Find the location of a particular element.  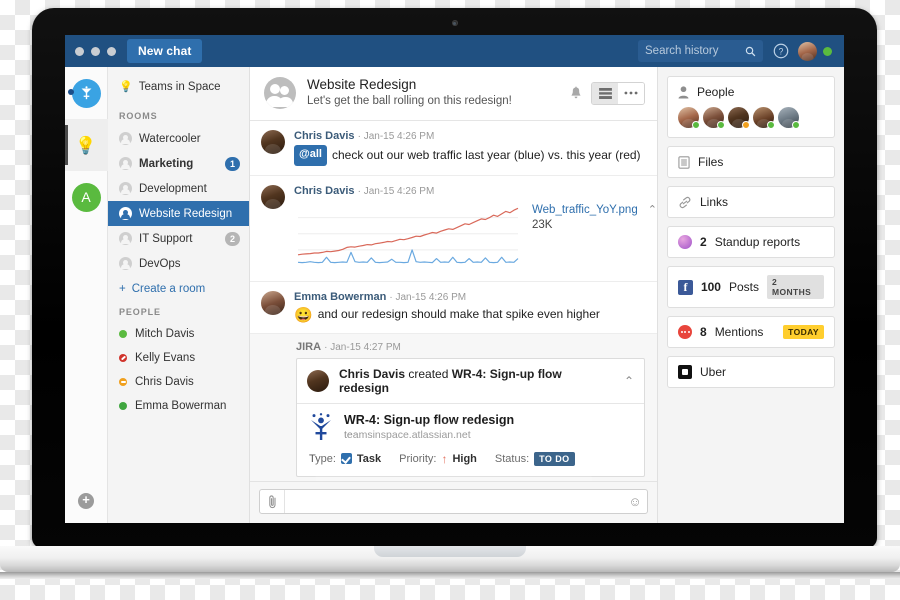

card-uber-row: Uber is located at coordinates (751, 372).